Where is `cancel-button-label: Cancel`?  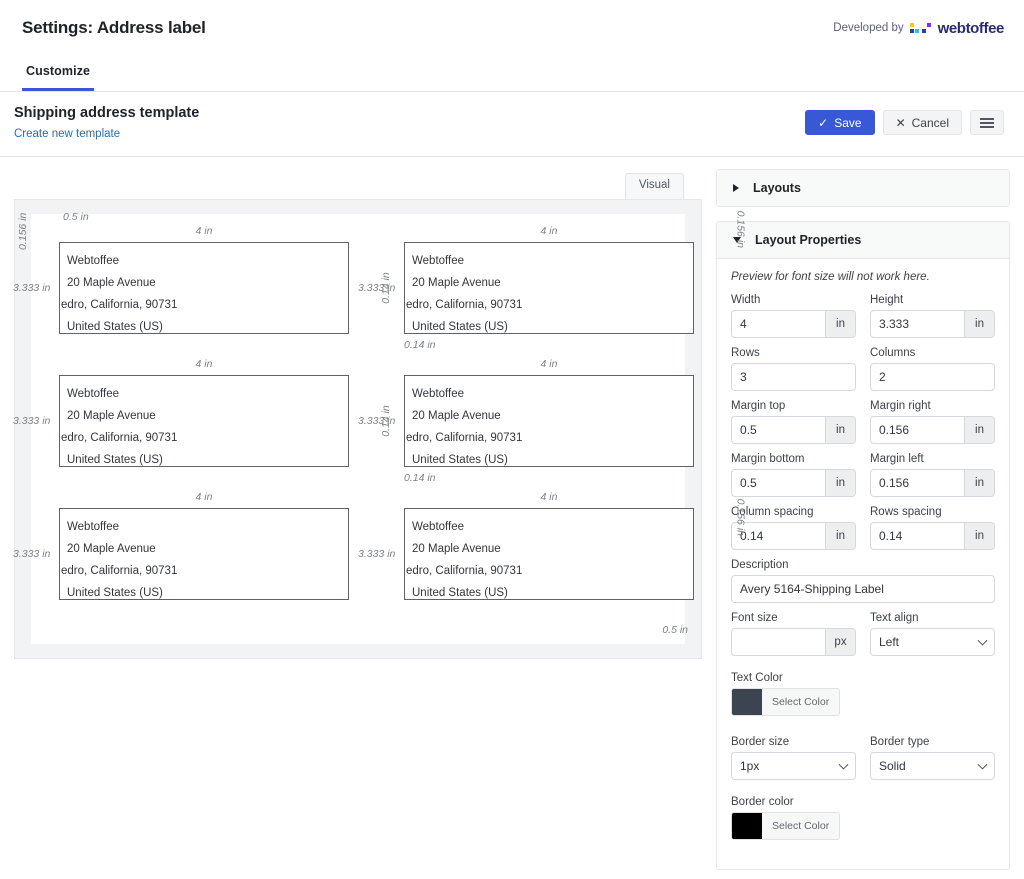 cancel-button-label: Cancel is located at coordinates (930, 122).